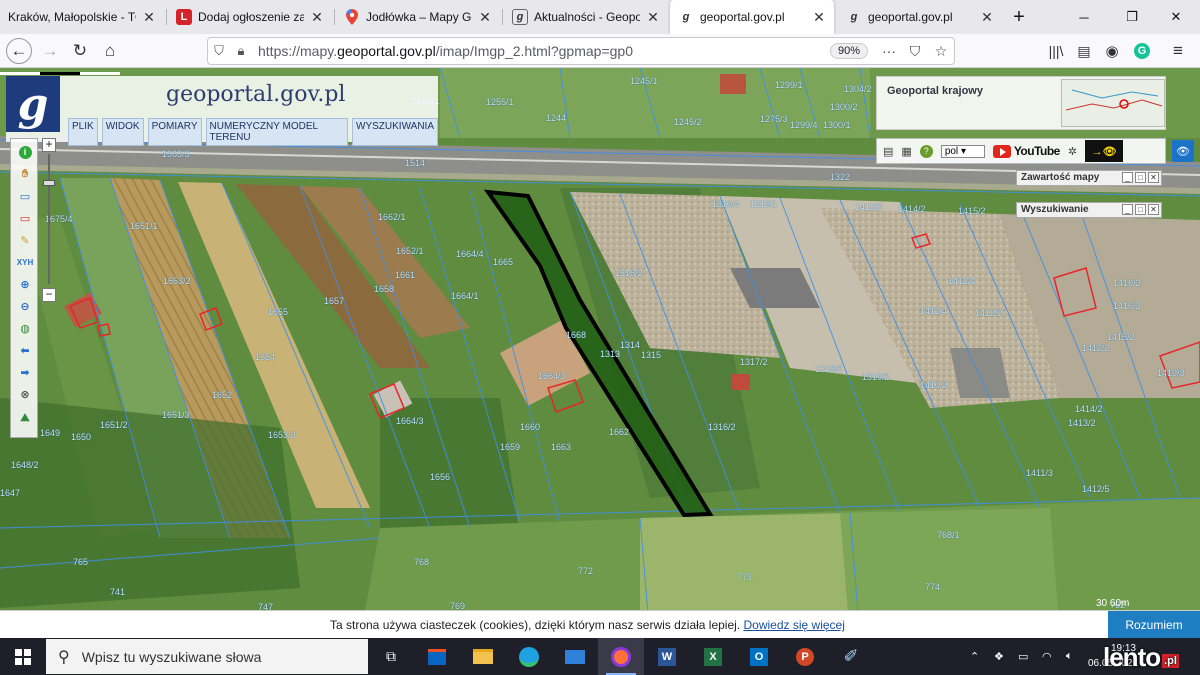 Image resolution: width=1200 pixels, height=675 pixels. Describe the element at coordinates (25, 328) in the screenshot. I see `globe-icon: ◍` at that location.